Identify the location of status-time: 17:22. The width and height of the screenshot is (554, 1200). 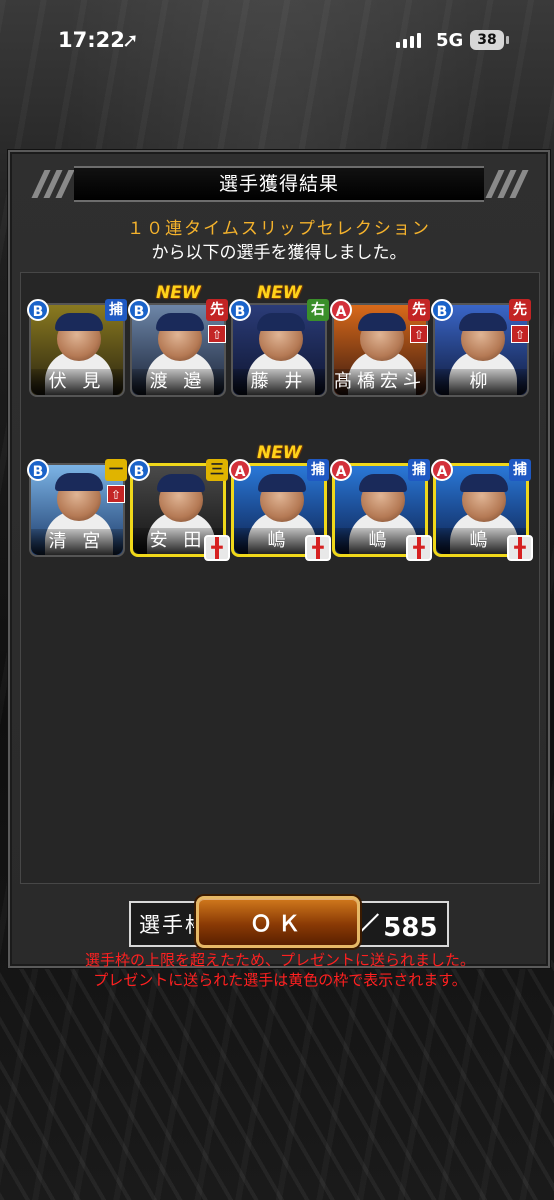
(91, 40).